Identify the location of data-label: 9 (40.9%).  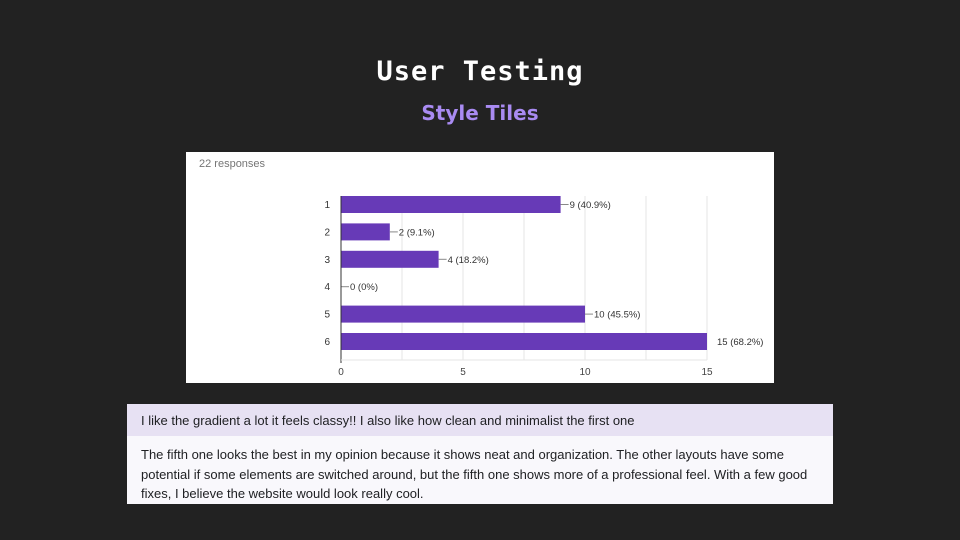
(590, 205).